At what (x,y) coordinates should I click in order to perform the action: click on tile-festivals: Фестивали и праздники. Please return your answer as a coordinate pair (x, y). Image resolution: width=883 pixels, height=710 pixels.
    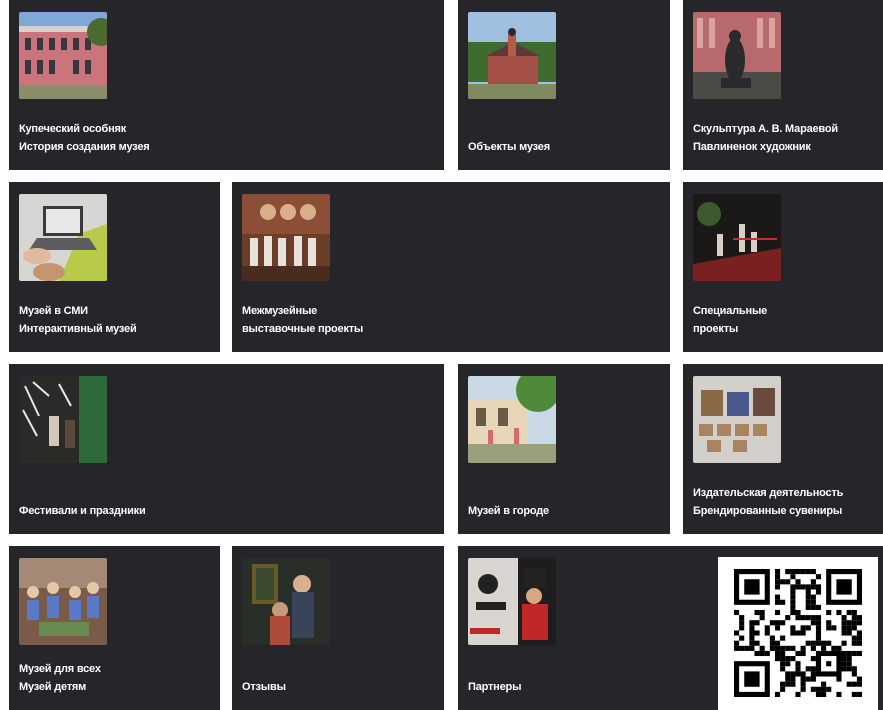
    Looking at the image, I should click on (226, 449).